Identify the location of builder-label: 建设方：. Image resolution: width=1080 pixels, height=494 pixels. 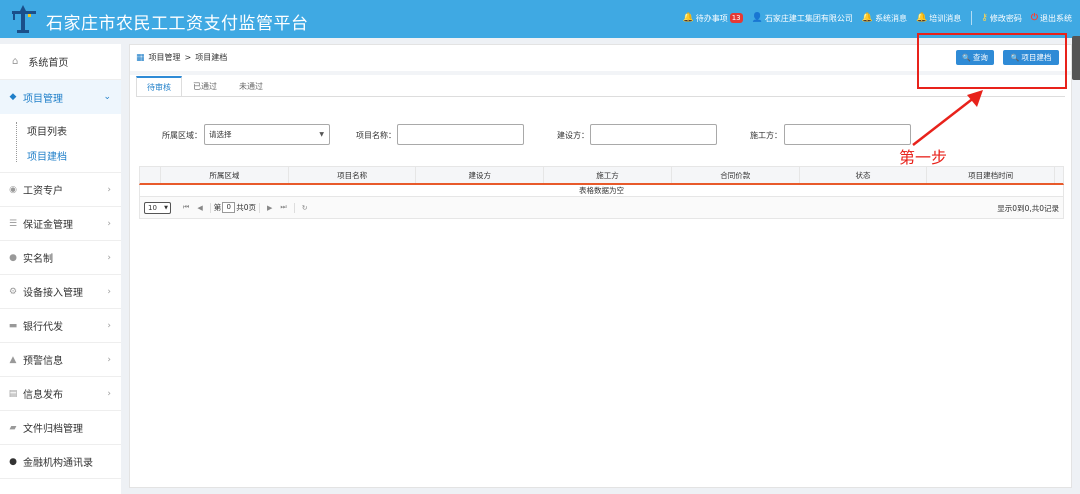
(573, 135).